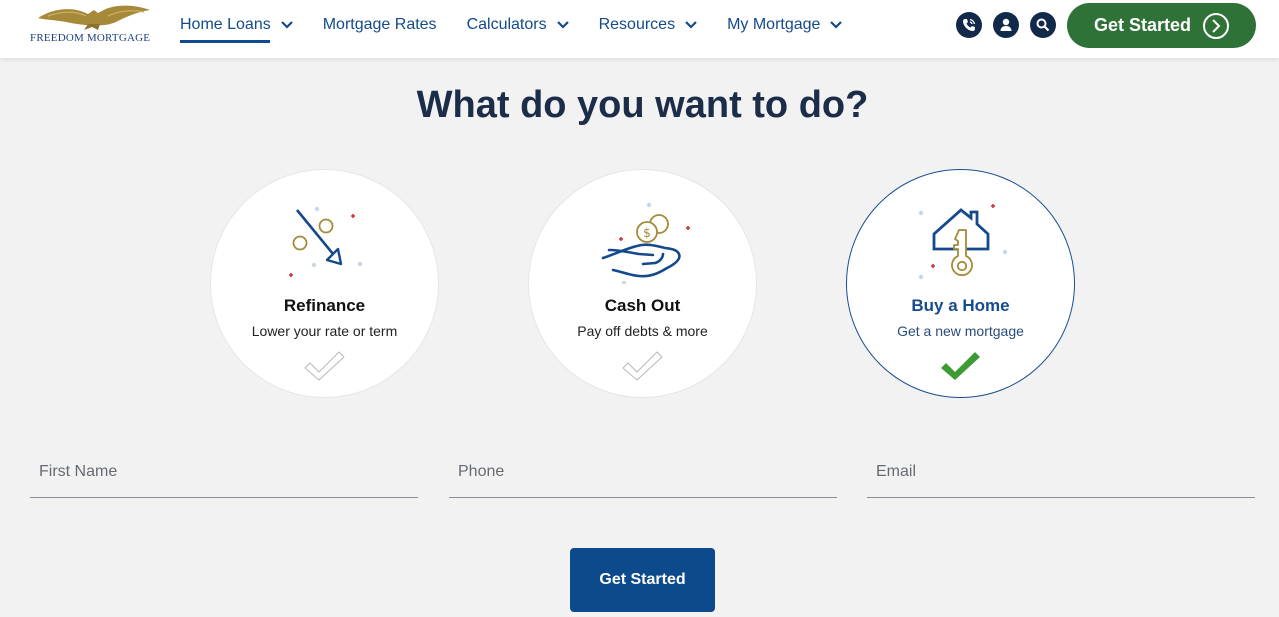  I want to click on phone-icon, so click(969, 24).